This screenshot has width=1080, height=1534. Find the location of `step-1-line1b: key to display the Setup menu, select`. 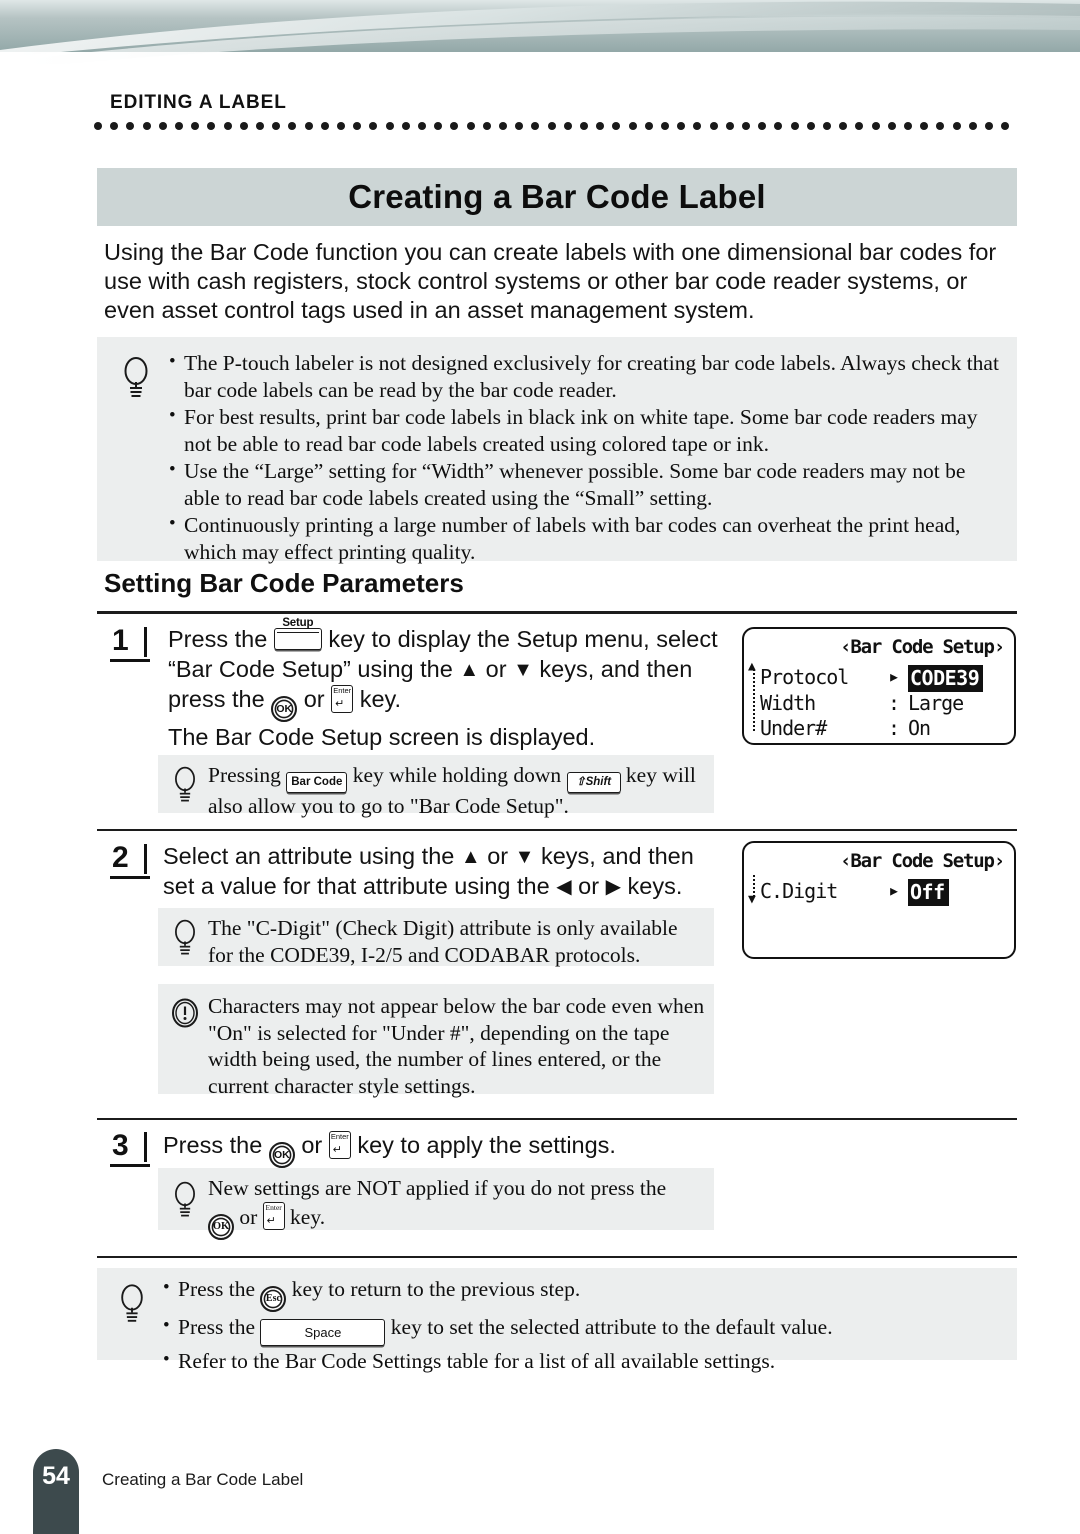

step-1-line1b: key to display the Setup menu, select is located at coordinates (523, 639).